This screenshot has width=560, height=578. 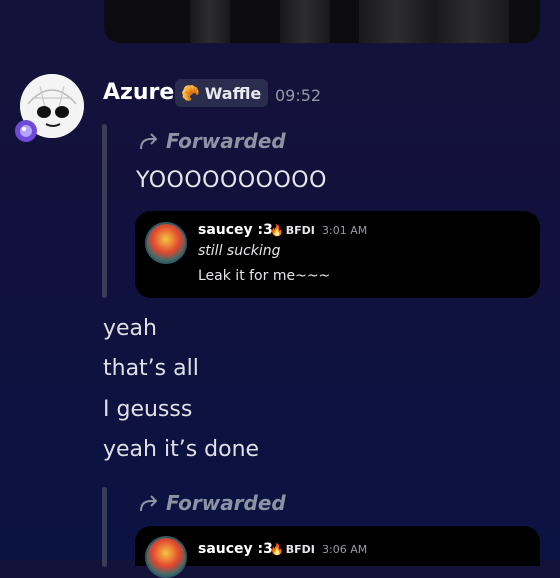 What do you see at coordinates (130, 328) in the screenshot?
I see `message-line: yeah` at bounding box center [130, 328].